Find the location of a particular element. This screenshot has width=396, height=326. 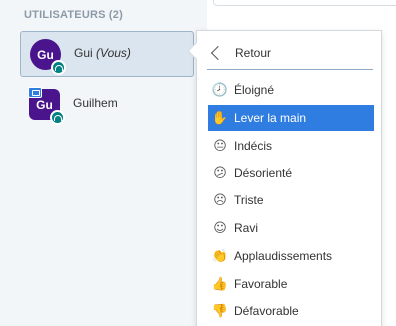

clock-icon: 🕗 is located at coordinates (220, 90).